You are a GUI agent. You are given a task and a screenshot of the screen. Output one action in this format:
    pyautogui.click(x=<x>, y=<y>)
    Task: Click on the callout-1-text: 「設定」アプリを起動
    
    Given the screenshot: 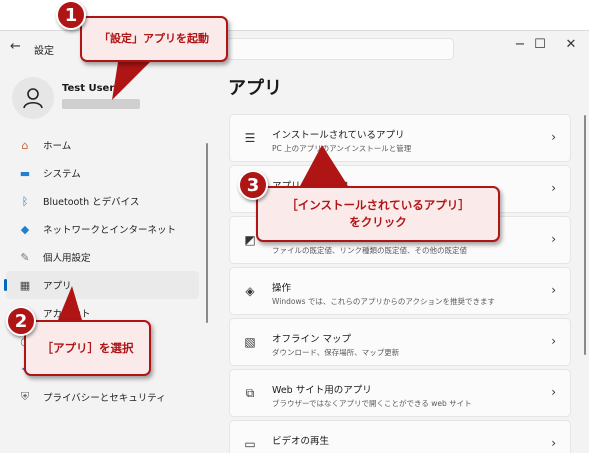 What is the action you would take?
    pyautogui.click(x=154, y=38)
    